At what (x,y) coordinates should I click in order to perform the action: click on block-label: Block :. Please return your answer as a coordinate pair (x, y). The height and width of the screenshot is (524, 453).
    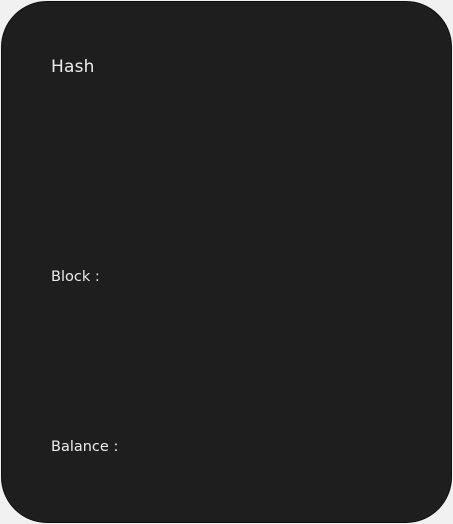
    Looking at the image, I should click on (75, 277).